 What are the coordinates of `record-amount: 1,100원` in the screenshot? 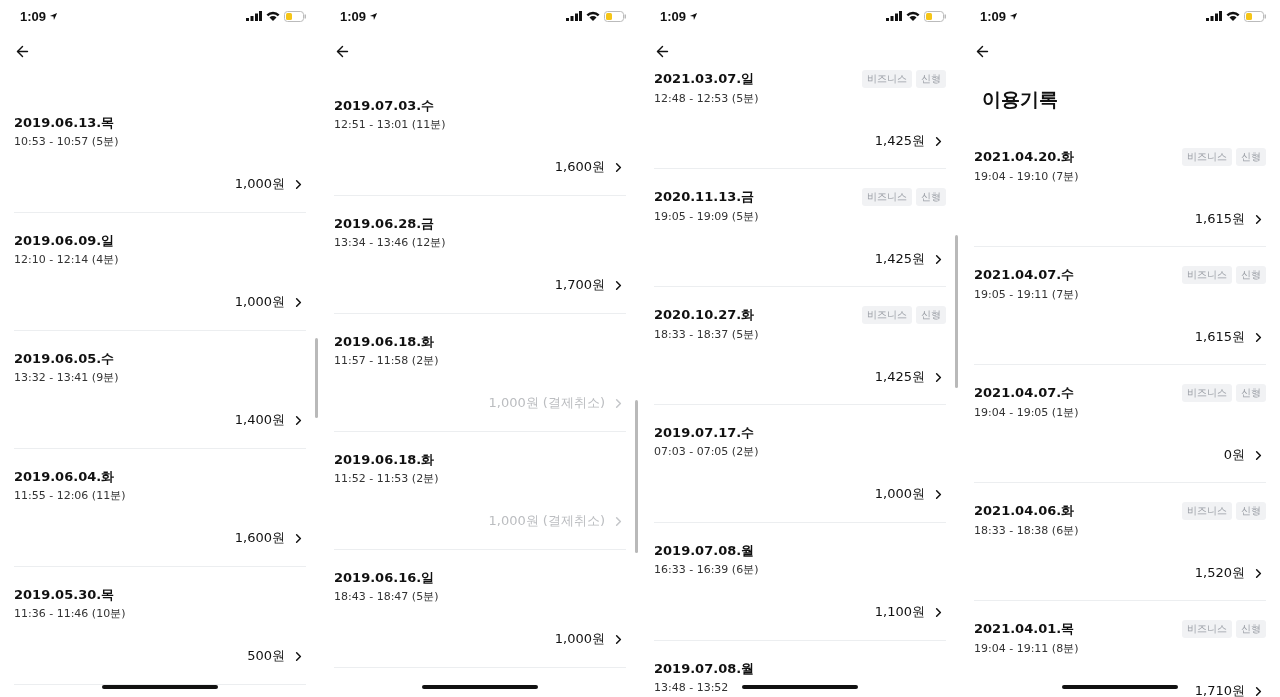 It's located at (899, 612).